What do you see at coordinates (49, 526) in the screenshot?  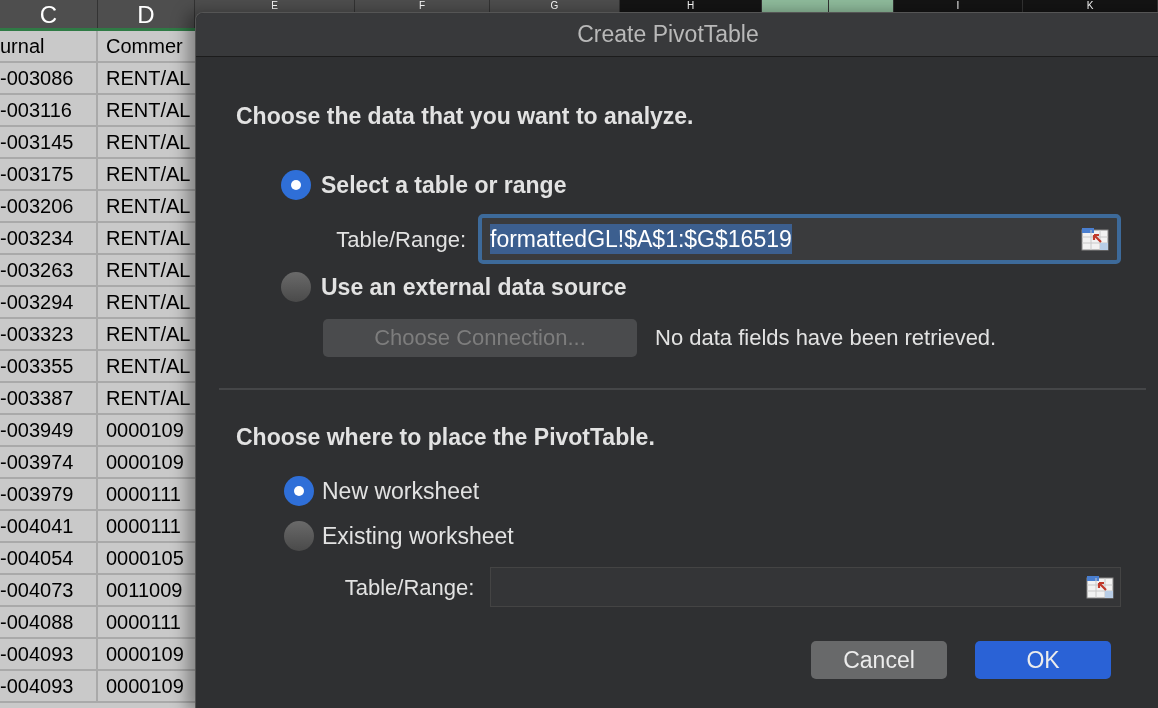 I see `table-cell: -004041` at bounding box center [49, 526].